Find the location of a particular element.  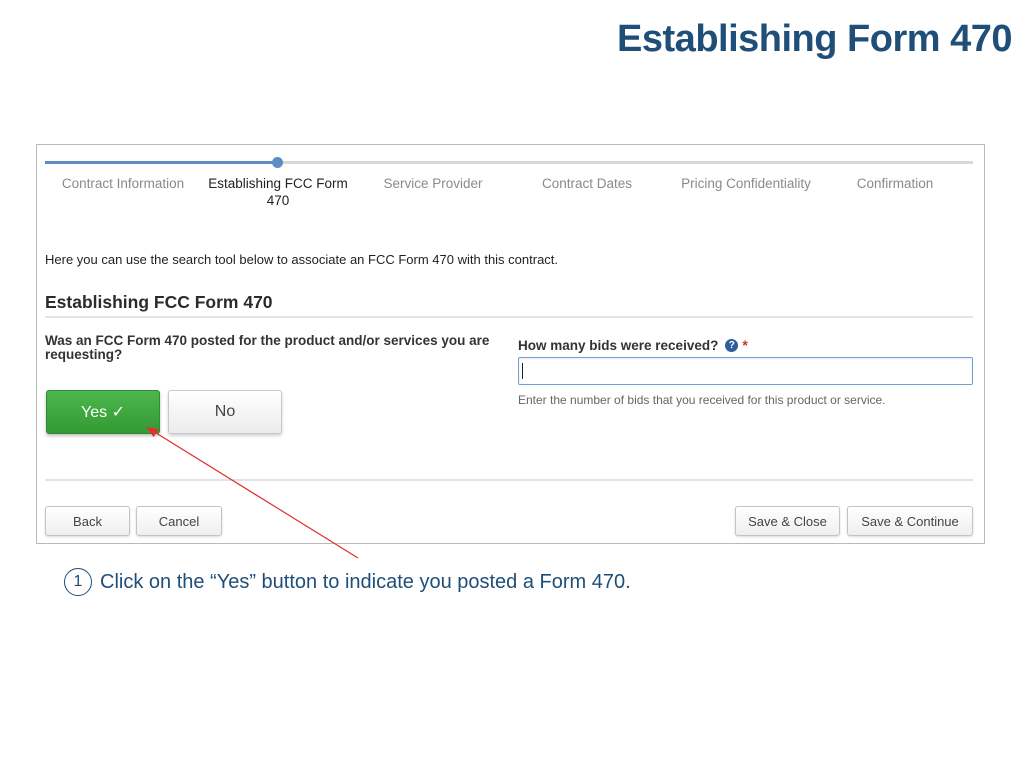

section-heading: Establishing FCC Form 470 is located at coordinates (159, 302).